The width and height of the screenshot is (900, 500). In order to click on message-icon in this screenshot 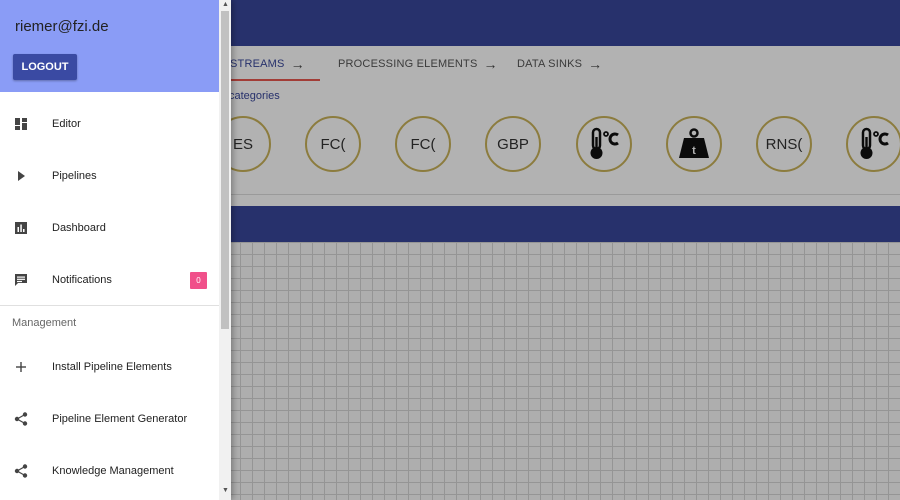, I will do `click(21, 280)`.